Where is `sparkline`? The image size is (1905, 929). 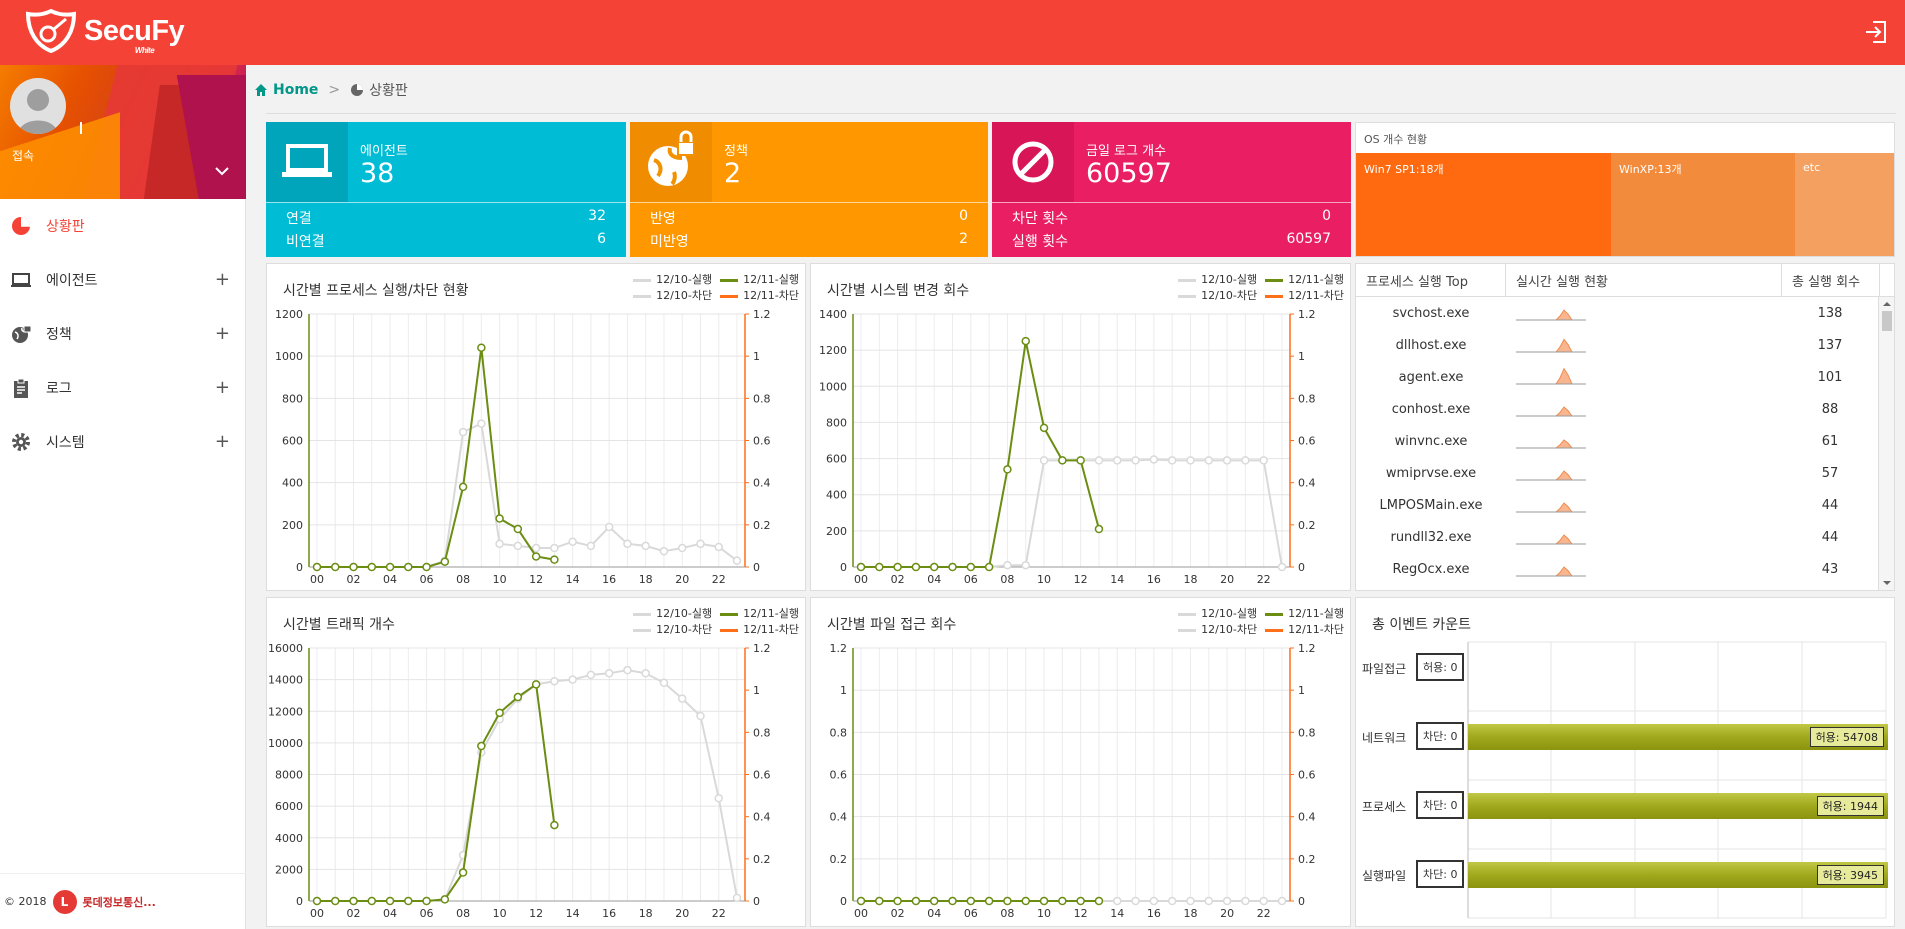
sparkline is located at coordinates (1644, 441).